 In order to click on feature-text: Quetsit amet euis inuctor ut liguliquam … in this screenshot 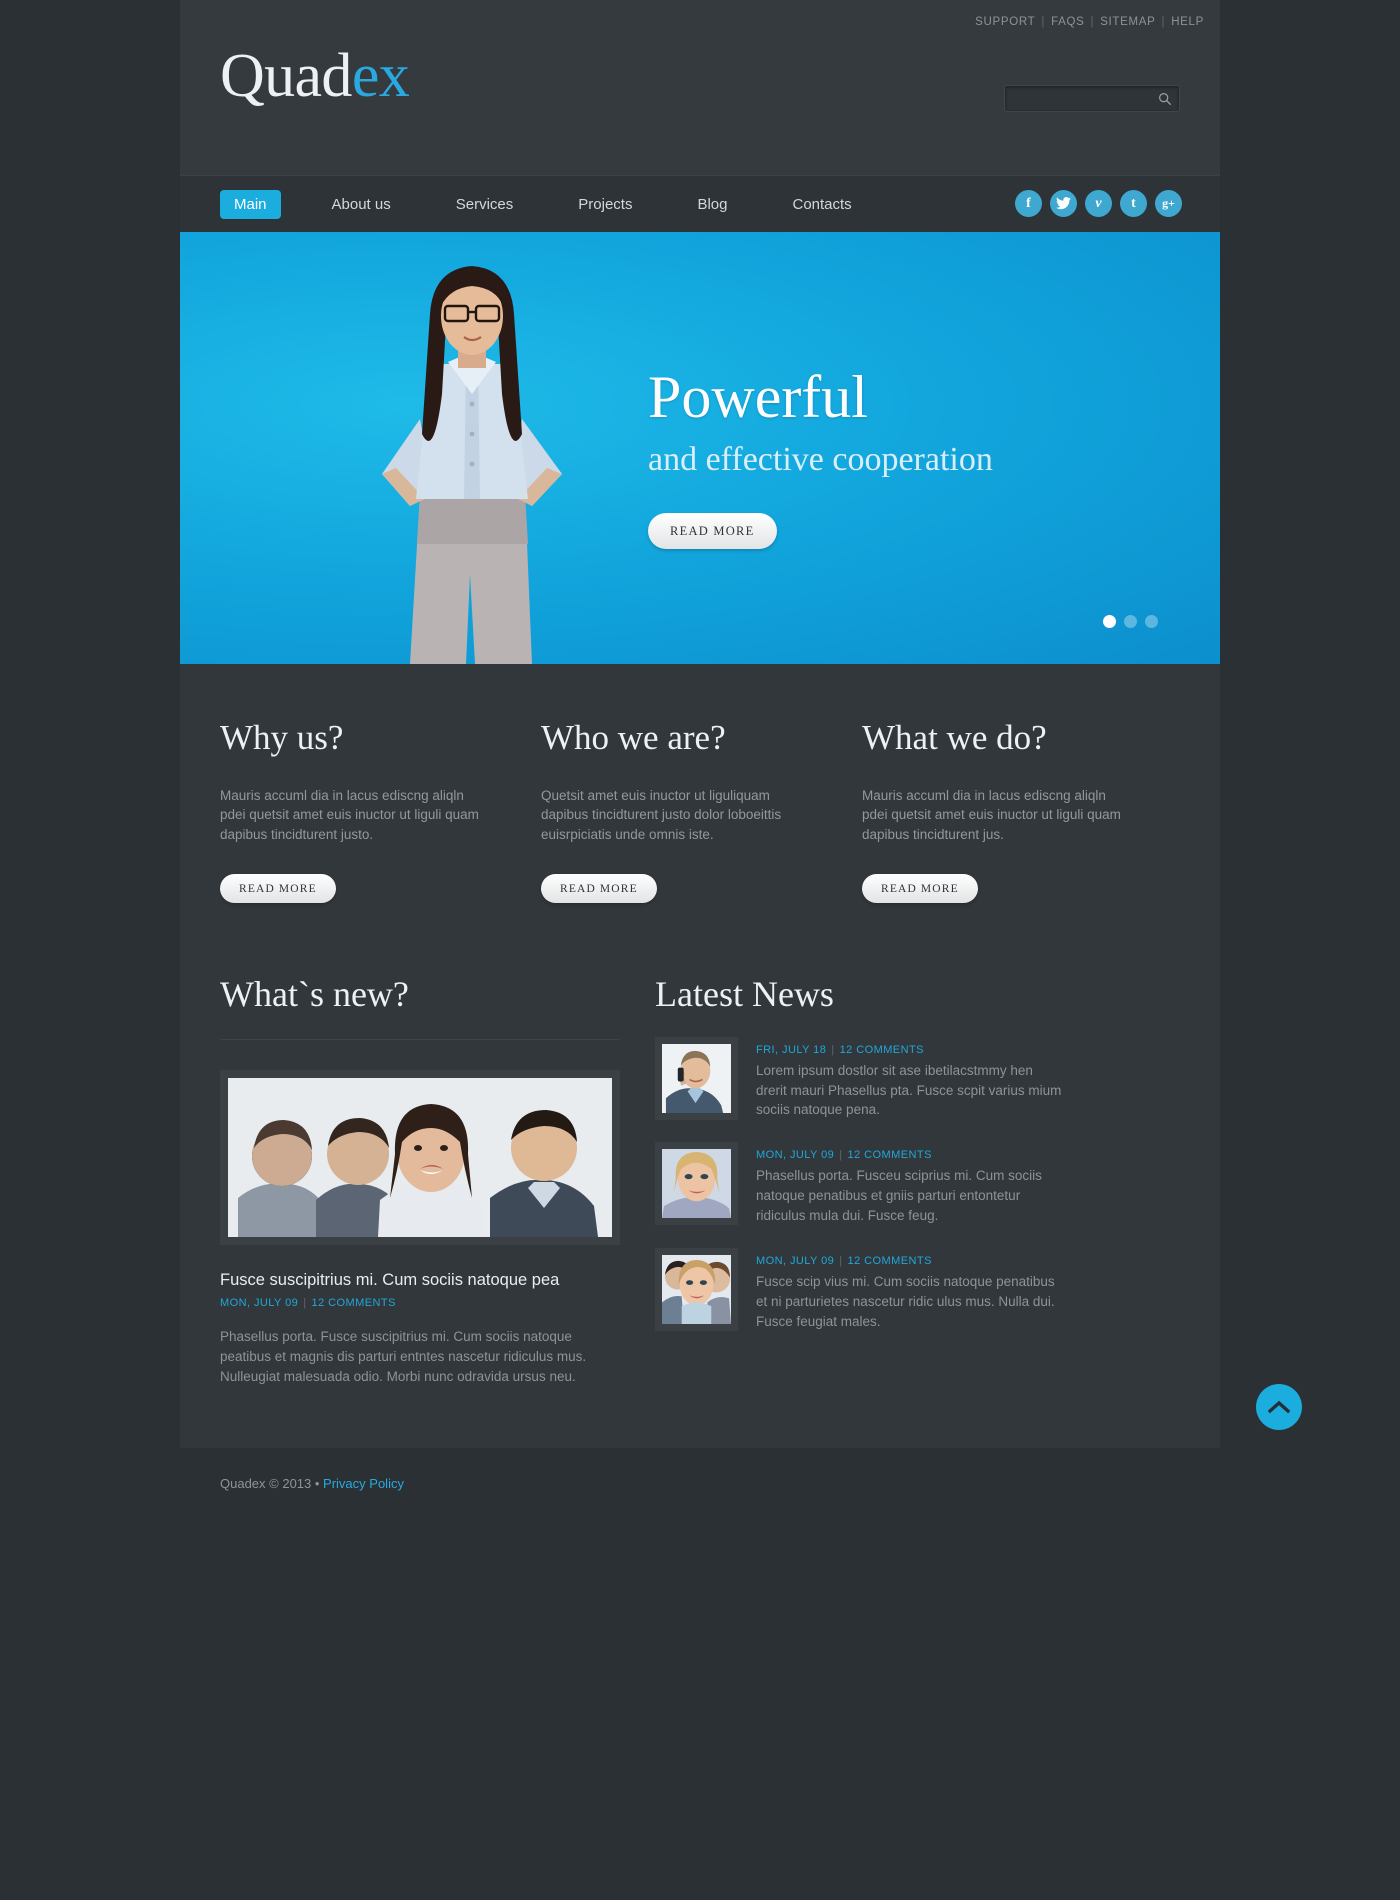, I will do `click(661, 814)`.